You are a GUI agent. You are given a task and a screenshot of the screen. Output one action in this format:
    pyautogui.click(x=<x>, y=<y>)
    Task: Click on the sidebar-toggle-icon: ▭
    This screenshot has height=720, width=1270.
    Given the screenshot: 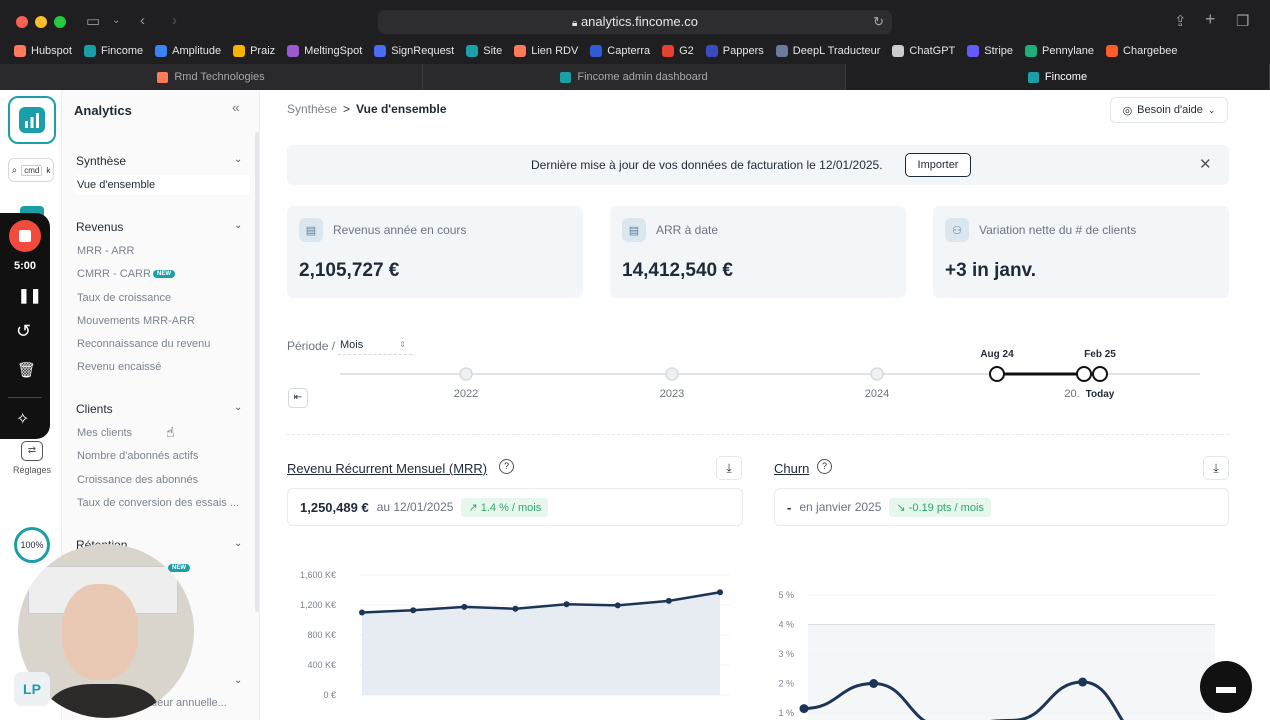 What is the action you would take?
    pyautogui.click(x=93, y=21)
    